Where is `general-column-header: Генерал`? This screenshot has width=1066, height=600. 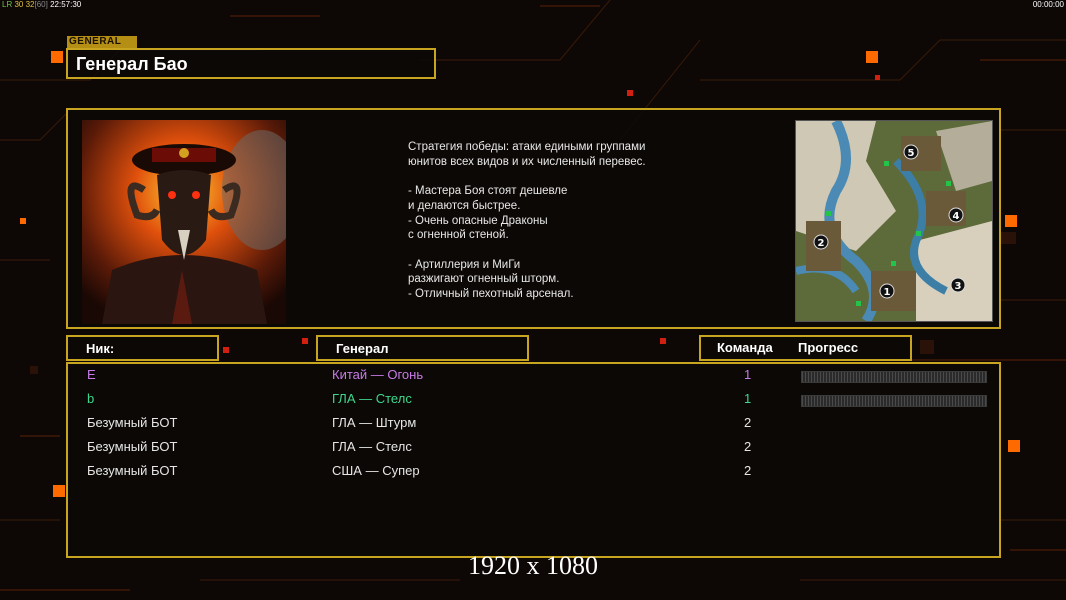 general-column-header: Генерал is located at coordinates (422, 348).